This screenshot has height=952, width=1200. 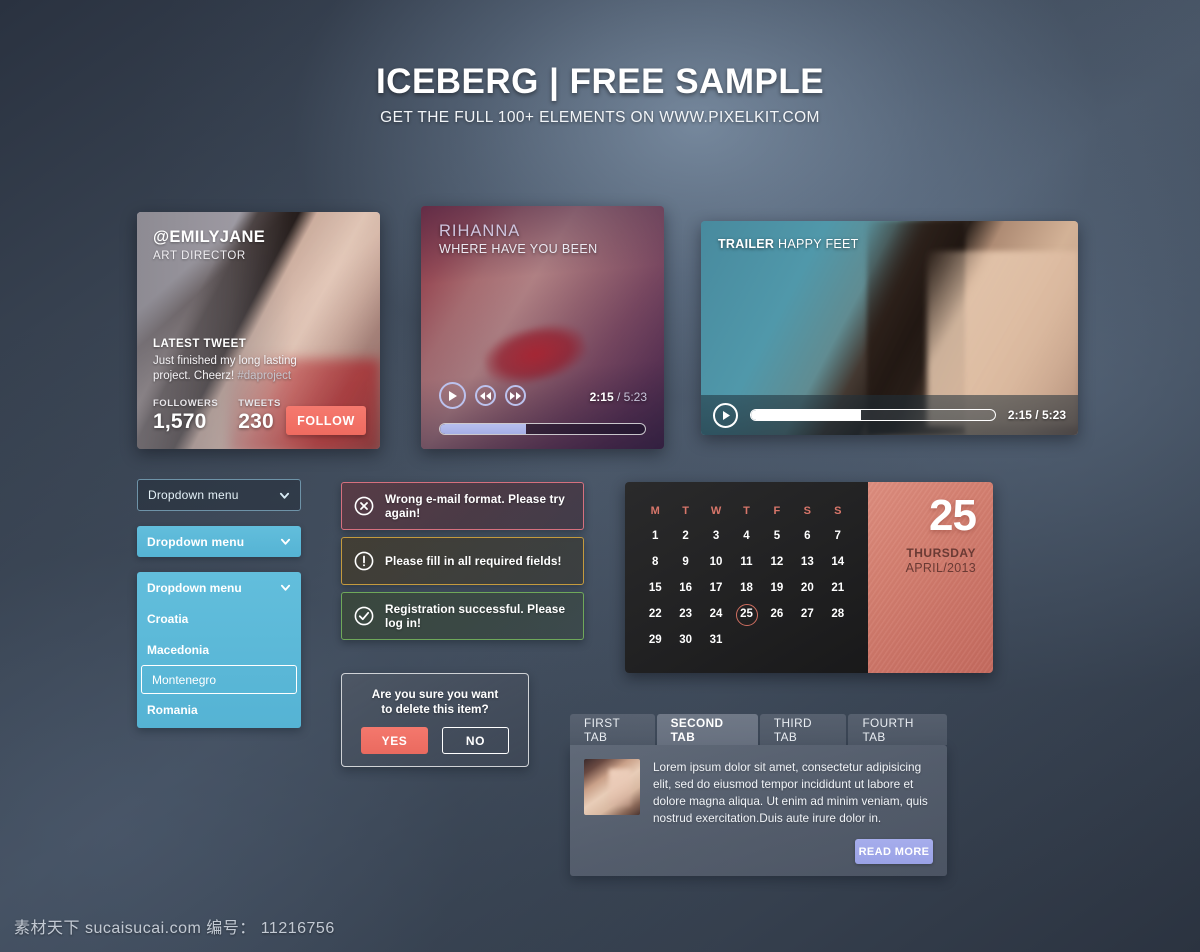 What do you see at coordinates (480, 231) in the screenshot?
I see `music-artist: RIHANNA` at bounding box center [480, 231].